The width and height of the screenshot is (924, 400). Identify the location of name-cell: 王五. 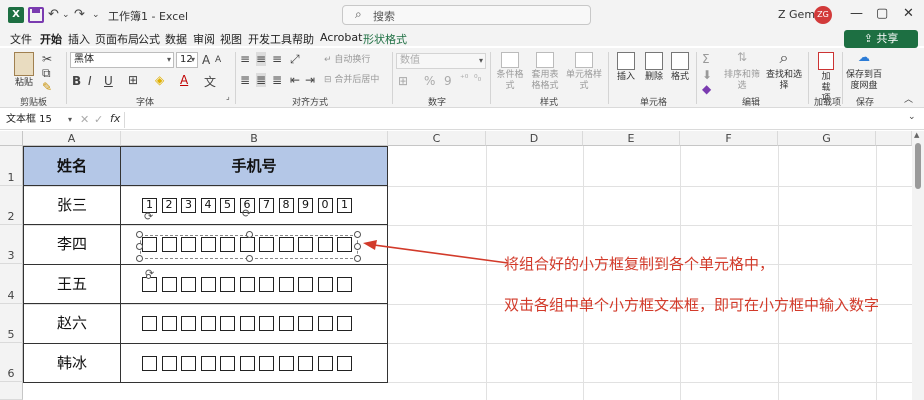
(72, 284).